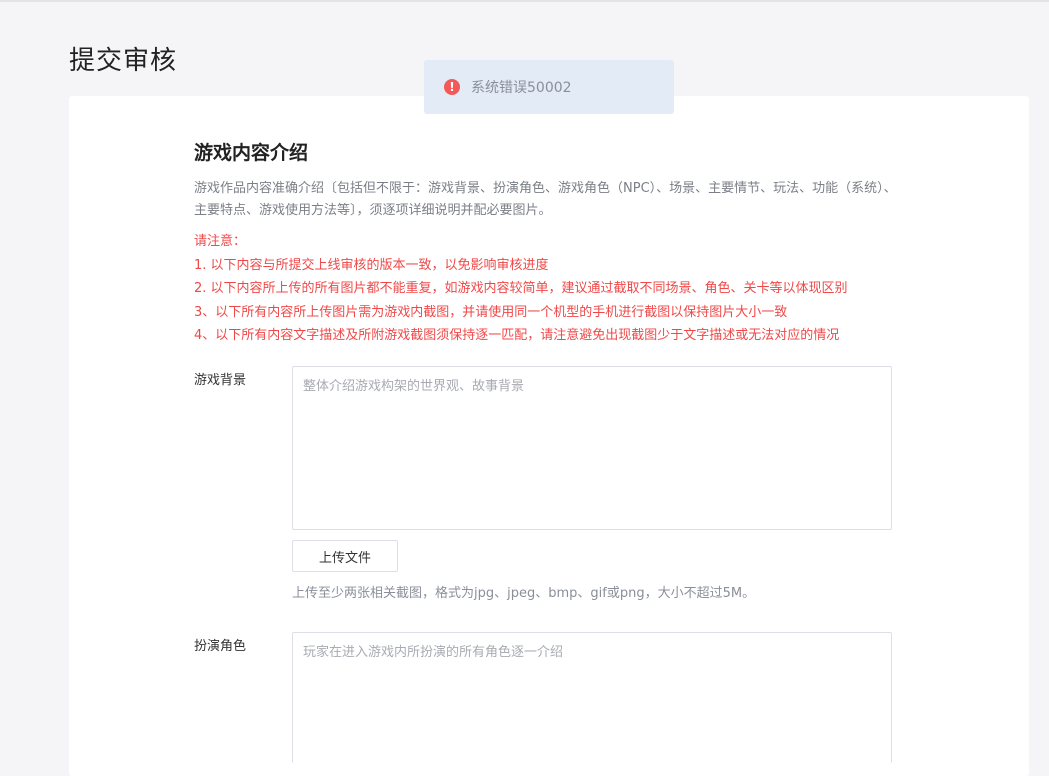 The width and height of the screenshot is (1049, 776). Describe the element at coordinates (220, 241) in the screenshot. I see `notice-title: 请注意：` at that location.